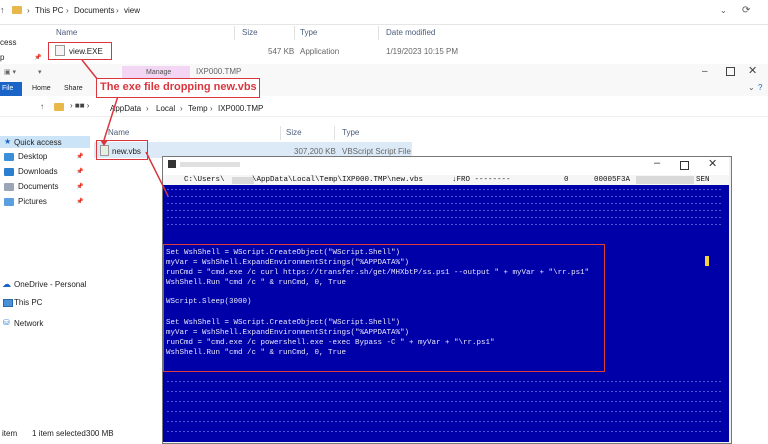 This screenshot has width=768, height=444. Describe the element at coordinates (157, 174) in the screenshot. I see `arrow-vbs-to-viewer` at that location.